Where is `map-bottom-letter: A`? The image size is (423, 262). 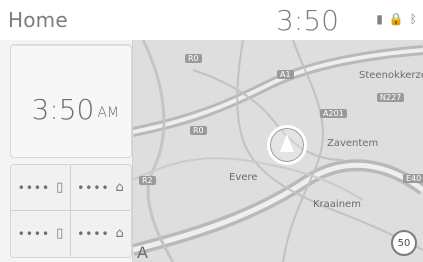
map-bottom-letter: A is located at coordinates (142, 252).